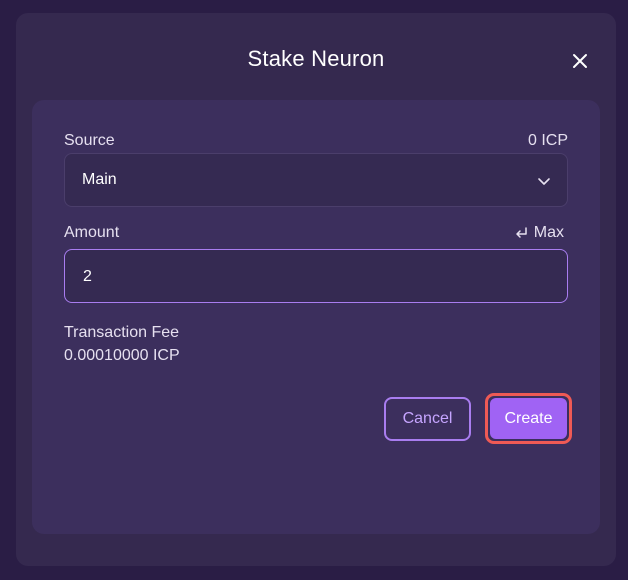 This screenshot has width=628, height=580. I want to click on create-button: Create, so click(528, 418).